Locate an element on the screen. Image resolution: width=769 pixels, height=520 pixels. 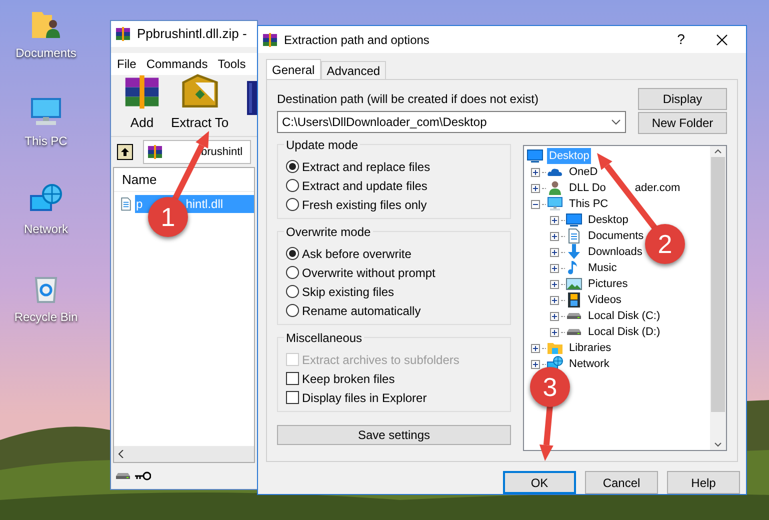
file-name: p is located at coordinates (139, 204).